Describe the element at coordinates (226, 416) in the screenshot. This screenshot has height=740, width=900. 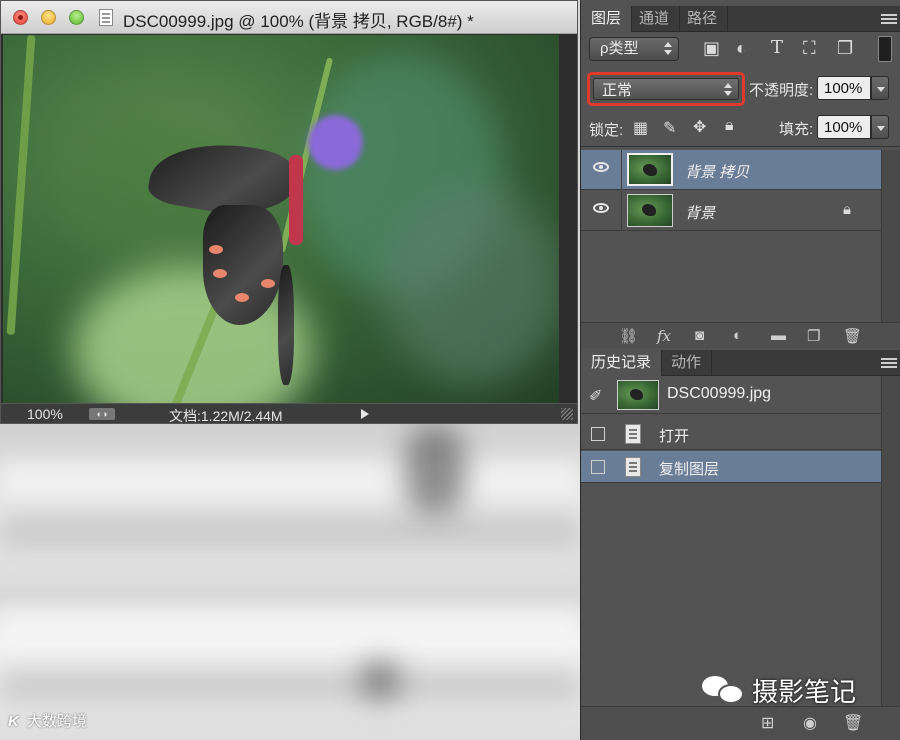
I see `document-size: 文档:1.22M/2.44M` at that location.